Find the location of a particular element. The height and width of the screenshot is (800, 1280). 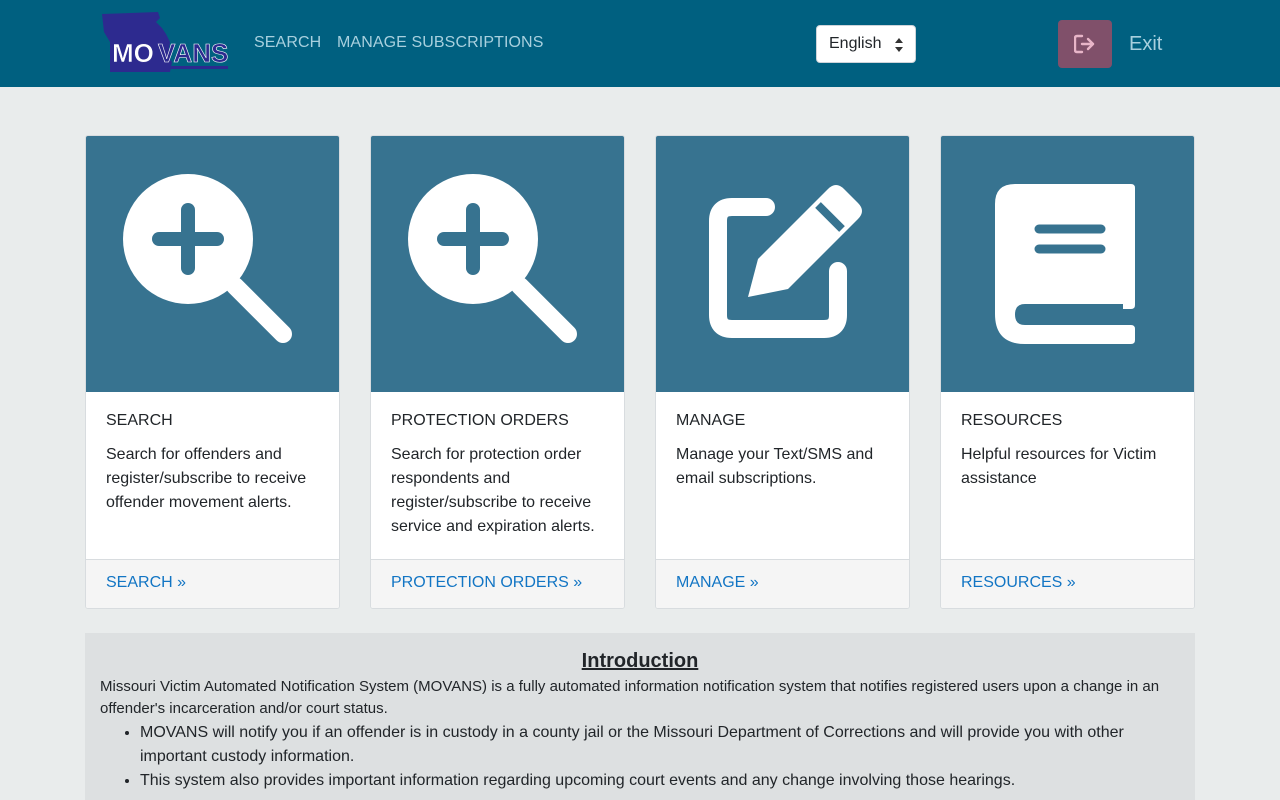

nav-manage-subscriptions-link: MANAGE SUBSCRIPTIONS is located at coordinates (440, 43).